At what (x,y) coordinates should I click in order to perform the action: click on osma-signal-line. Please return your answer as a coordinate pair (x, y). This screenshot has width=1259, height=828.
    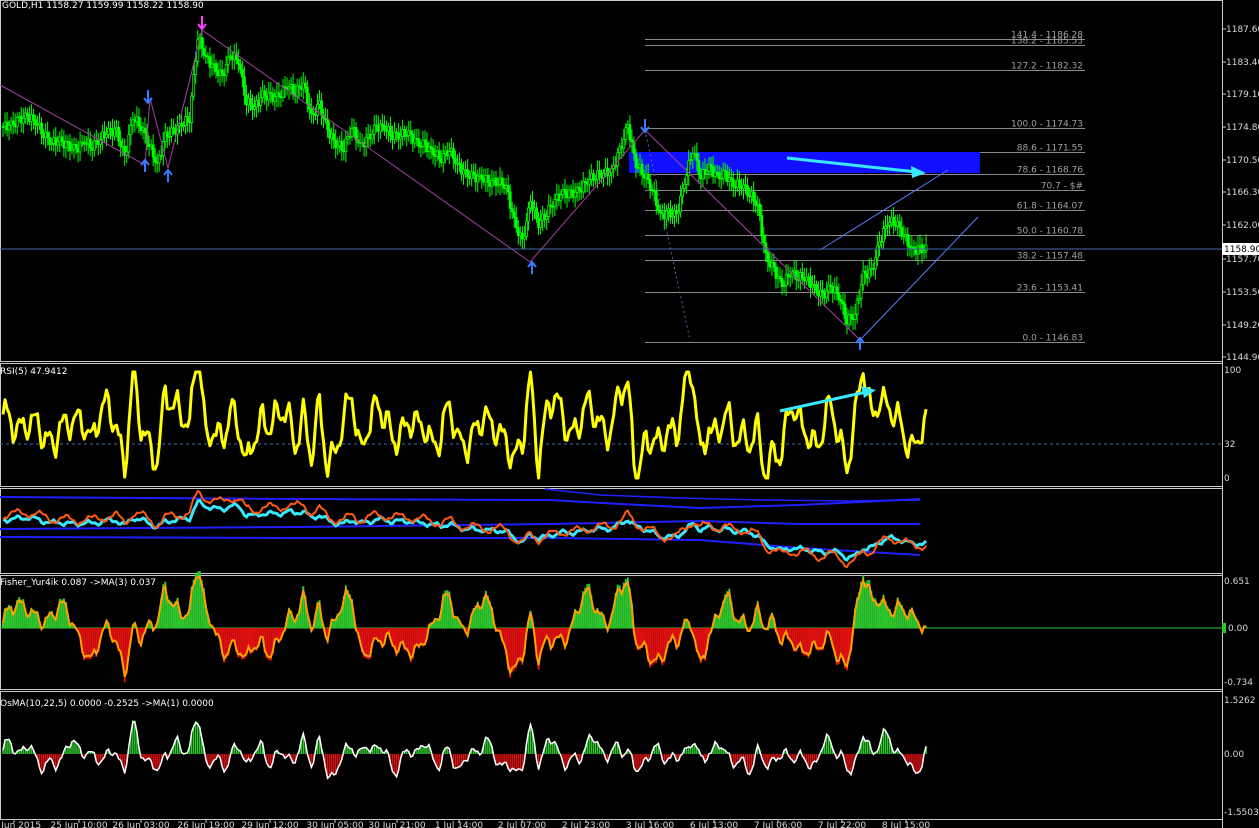
    Looking at the image, I should click on (464, 750).